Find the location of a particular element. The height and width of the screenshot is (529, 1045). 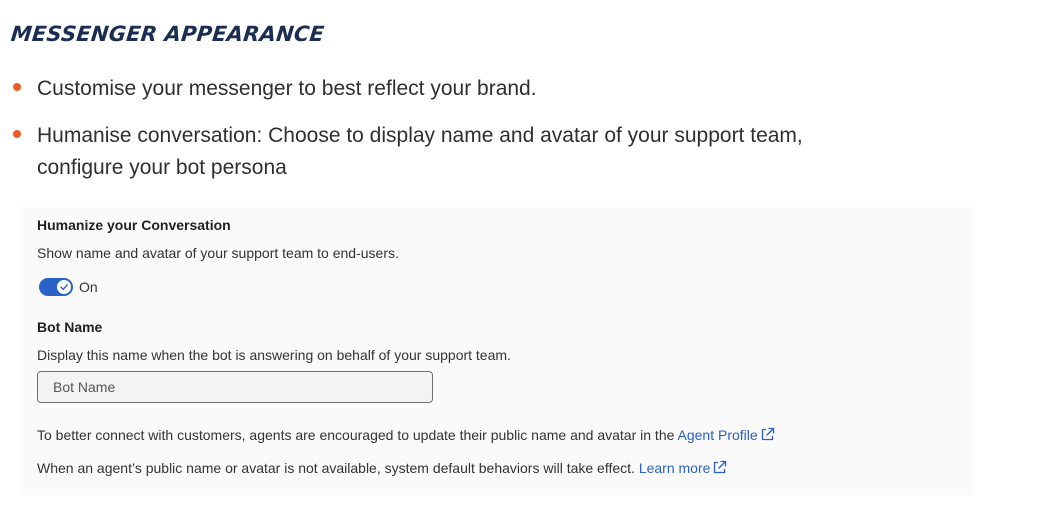

checkmark-icon is located at coordinates (64, 287).